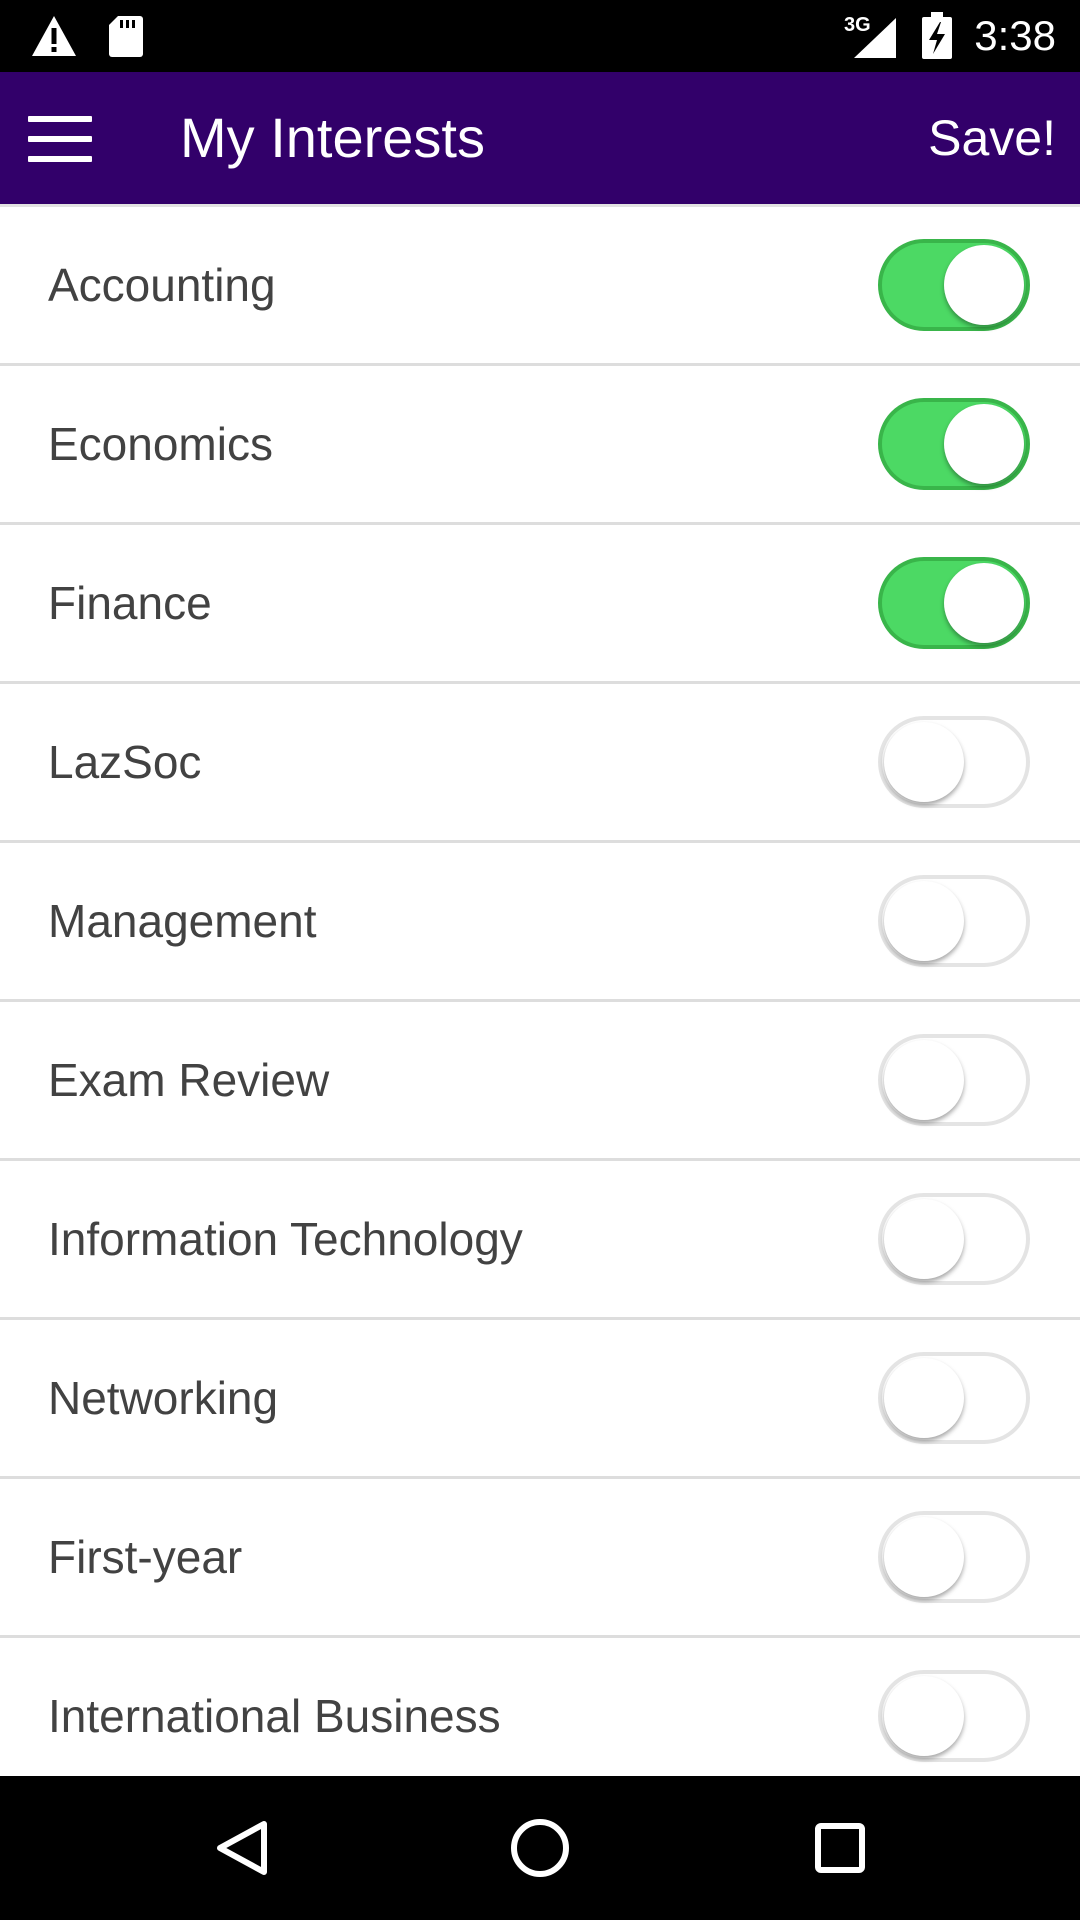 The image size is (1080, 1920). Describe the element at coordinates (285, 1239) in the screenshot. I see `interest-label: Information Technology` at that location.